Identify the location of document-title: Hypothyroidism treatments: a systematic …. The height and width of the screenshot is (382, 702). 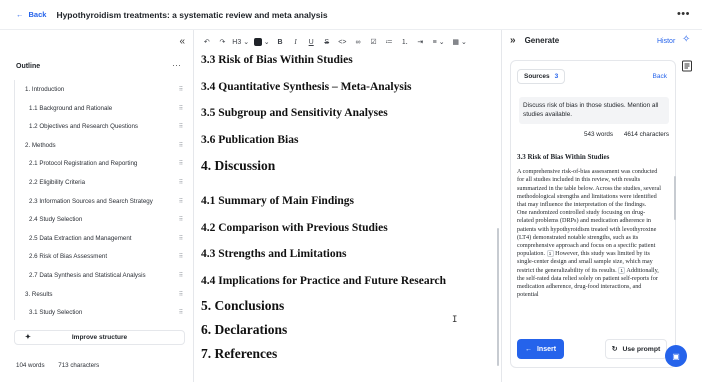
(192, 14).